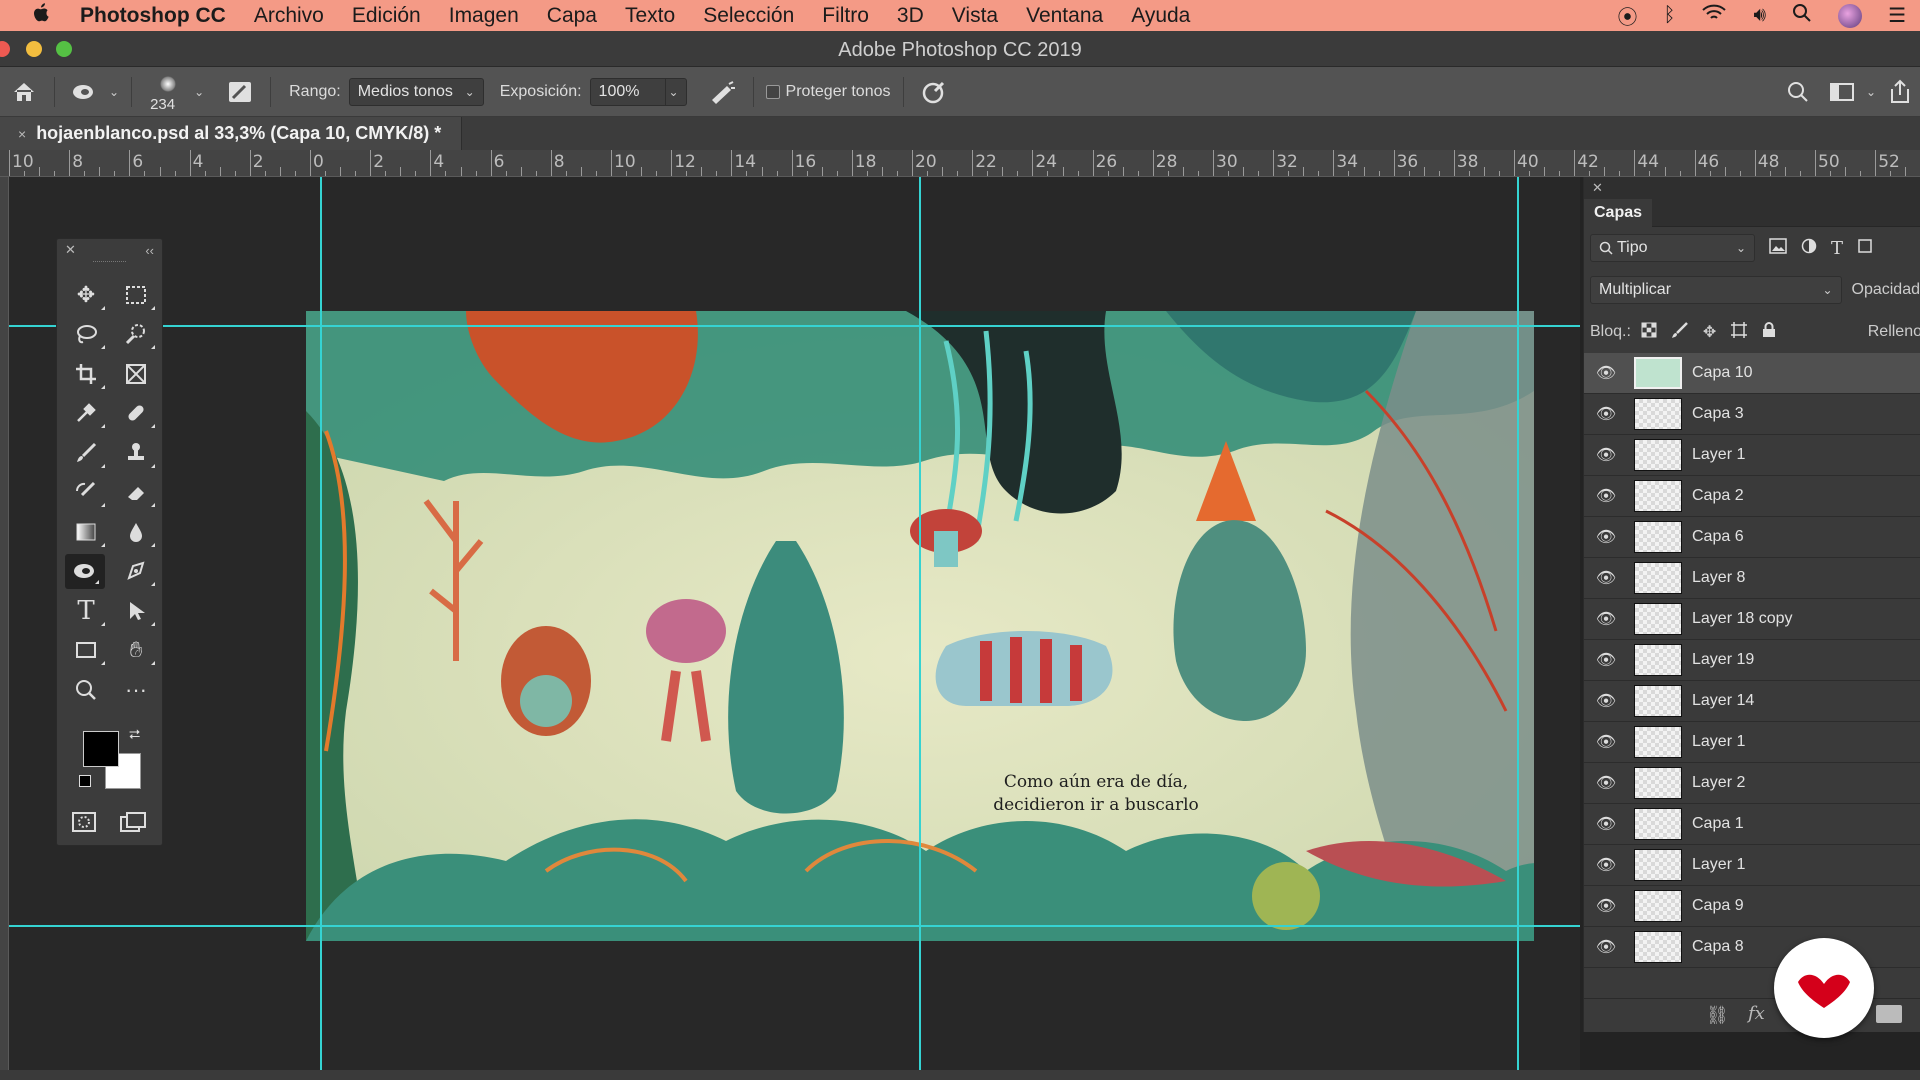 The height and width of the screenshot is (1080, 1920). Describe the element at coordinates (1842, 92) in the screenshot. I see `workspace-icon` at that location.